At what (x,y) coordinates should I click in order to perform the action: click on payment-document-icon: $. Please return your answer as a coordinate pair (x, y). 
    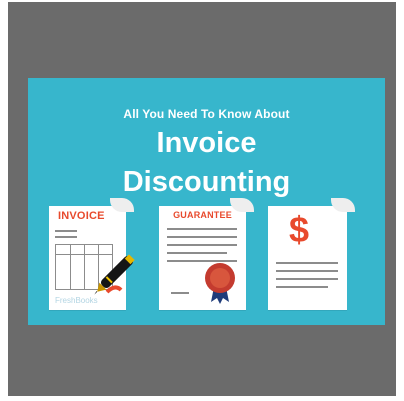
    Looking at the image, I should click on (311, 254).